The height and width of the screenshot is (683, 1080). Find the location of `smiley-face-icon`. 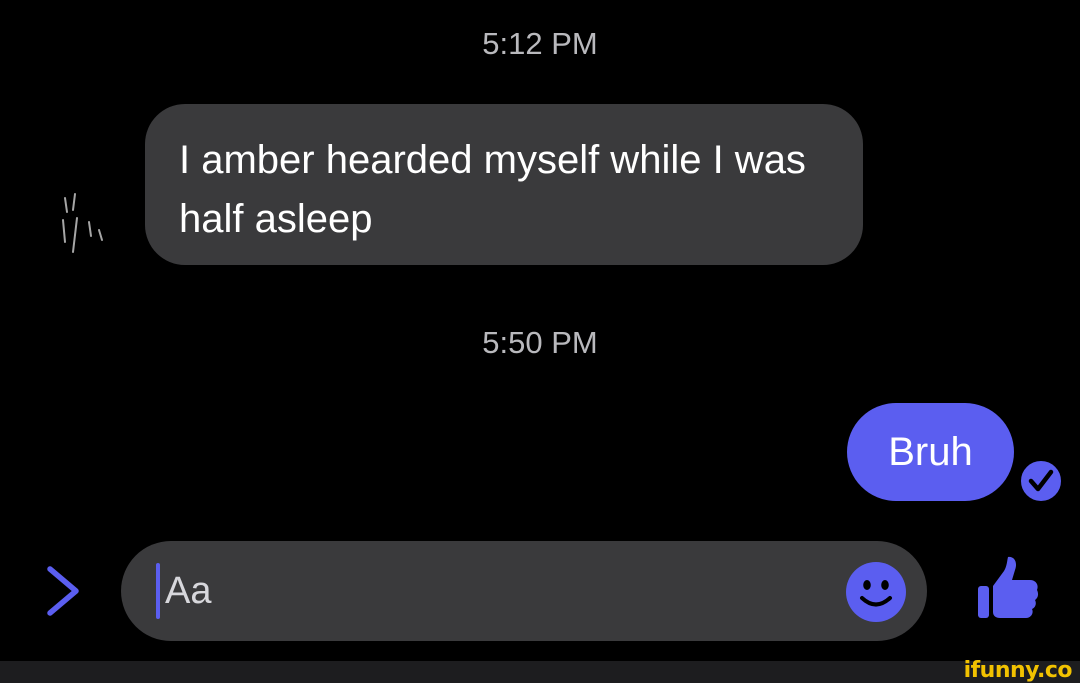

smiley-face-icon is located at coordinates (876, 592).